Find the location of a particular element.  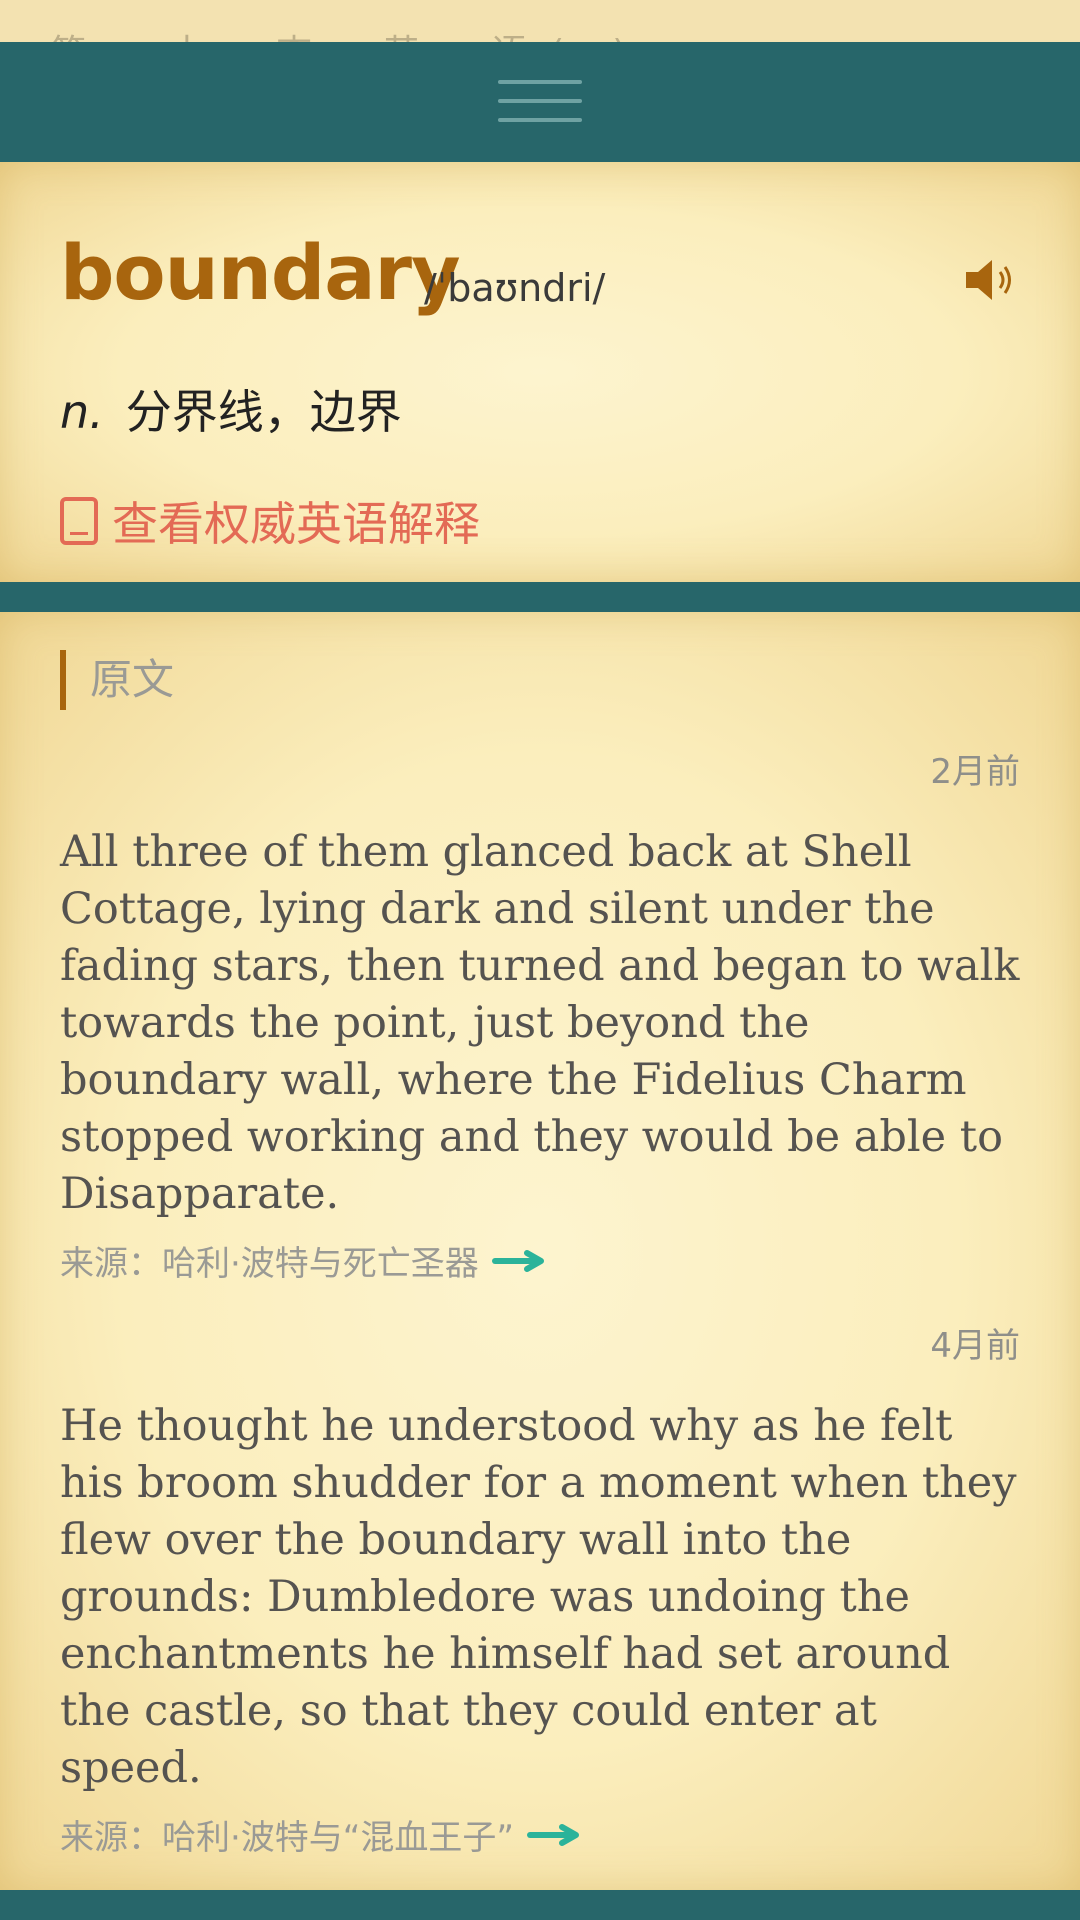

authority-explanation-link: 查看权威英语解释 is located at coordinates (270, 521).